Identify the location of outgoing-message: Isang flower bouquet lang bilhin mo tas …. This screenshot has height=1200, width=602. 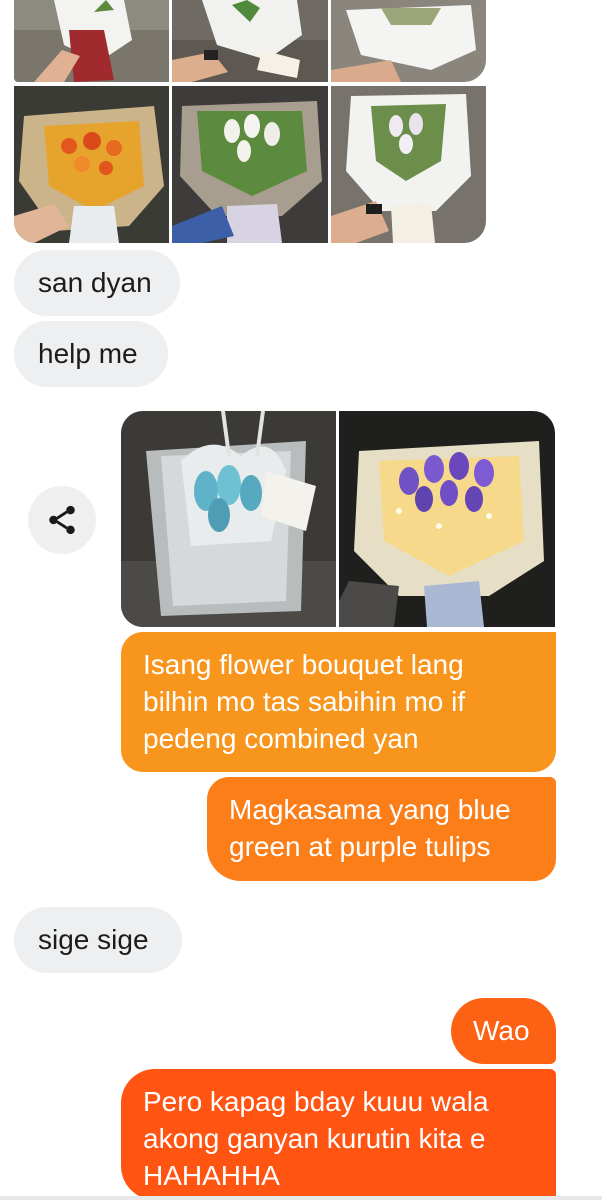
(338, 702).